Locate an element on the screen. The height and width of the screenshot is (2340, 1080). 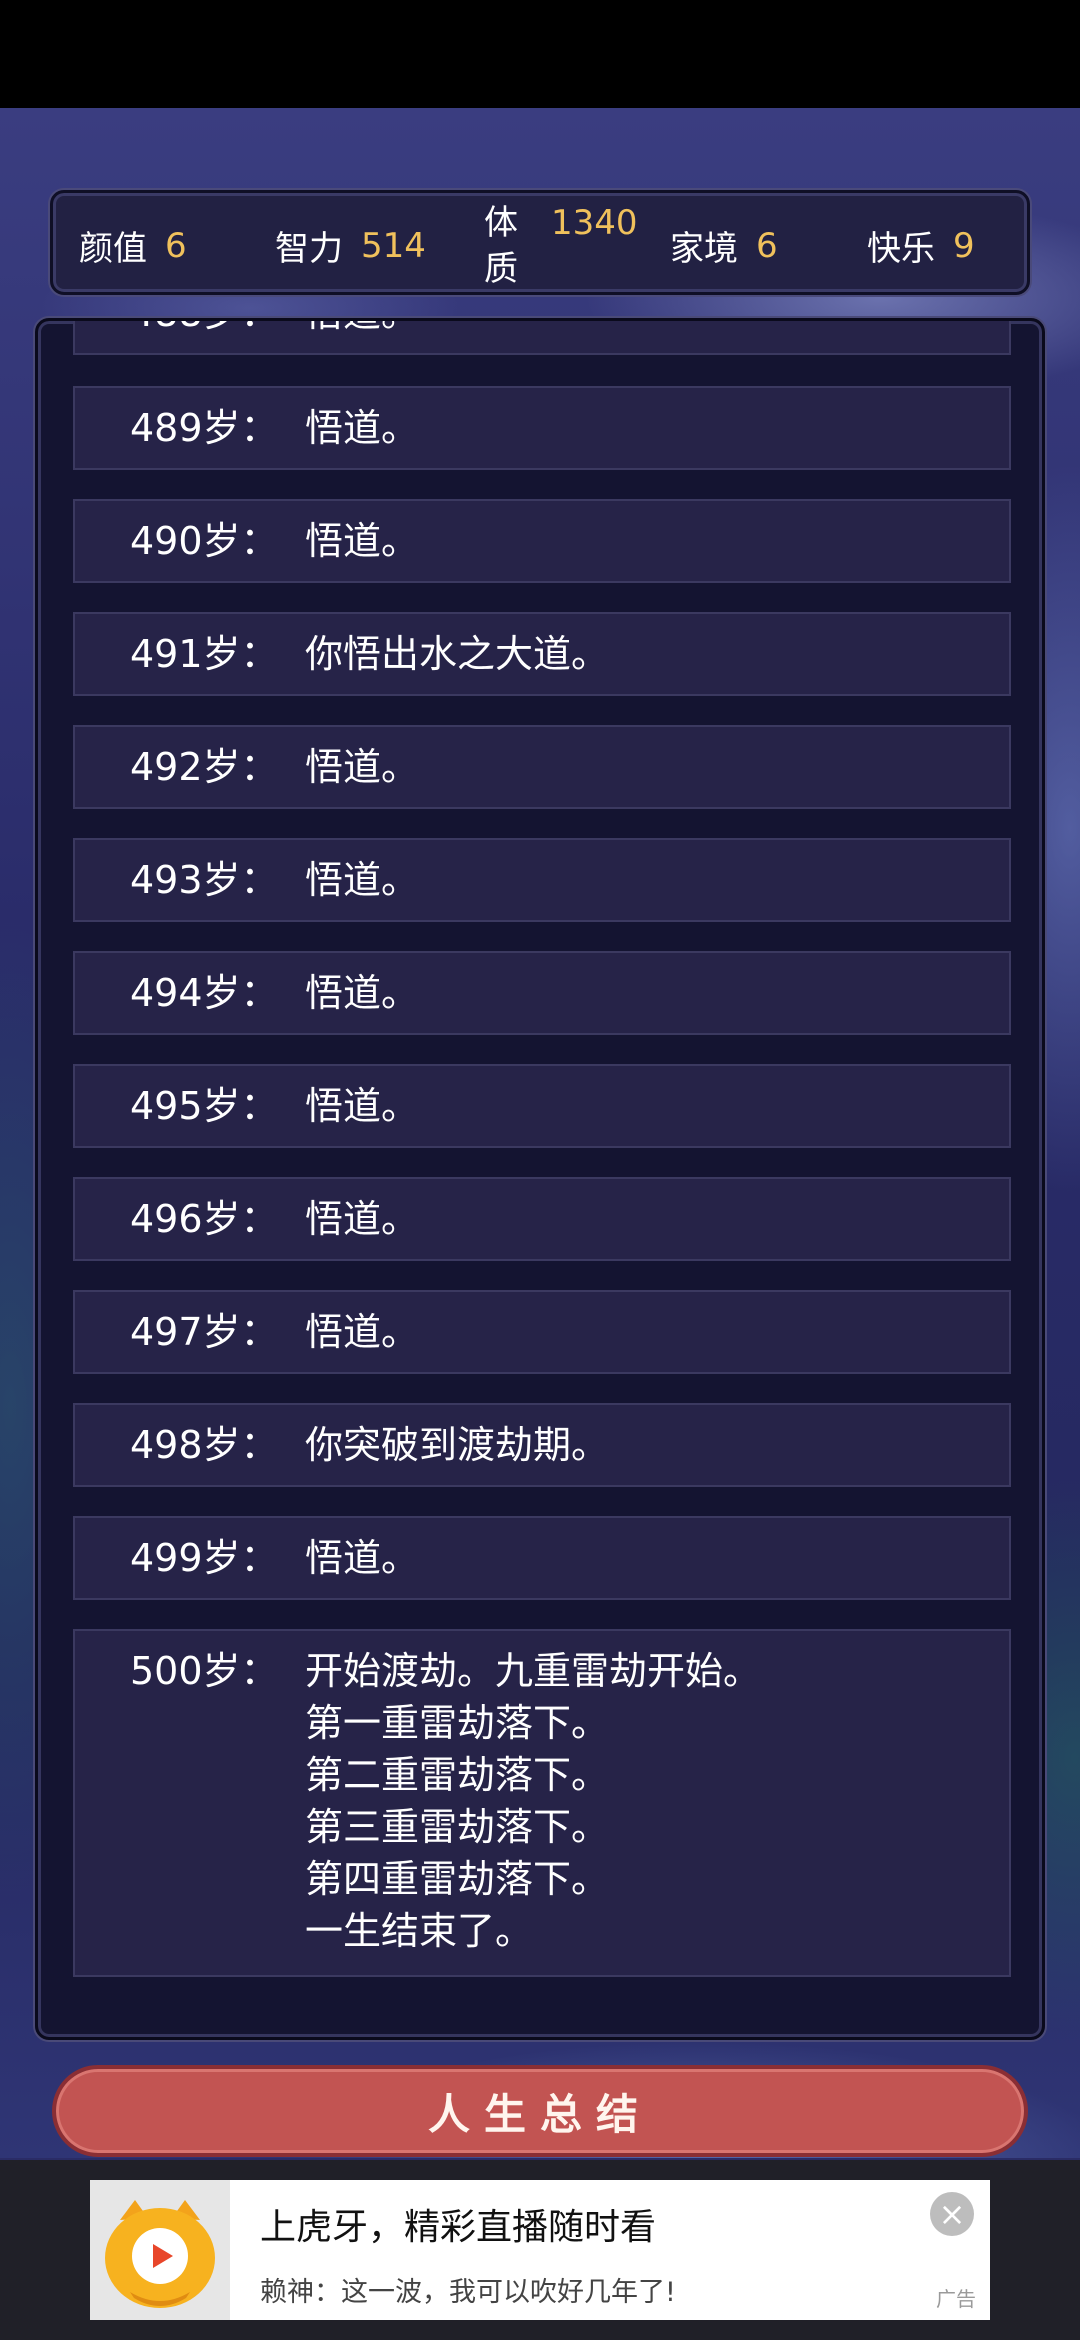
life-summary-button: 人生总结 is located at coordinates (540, 2111).